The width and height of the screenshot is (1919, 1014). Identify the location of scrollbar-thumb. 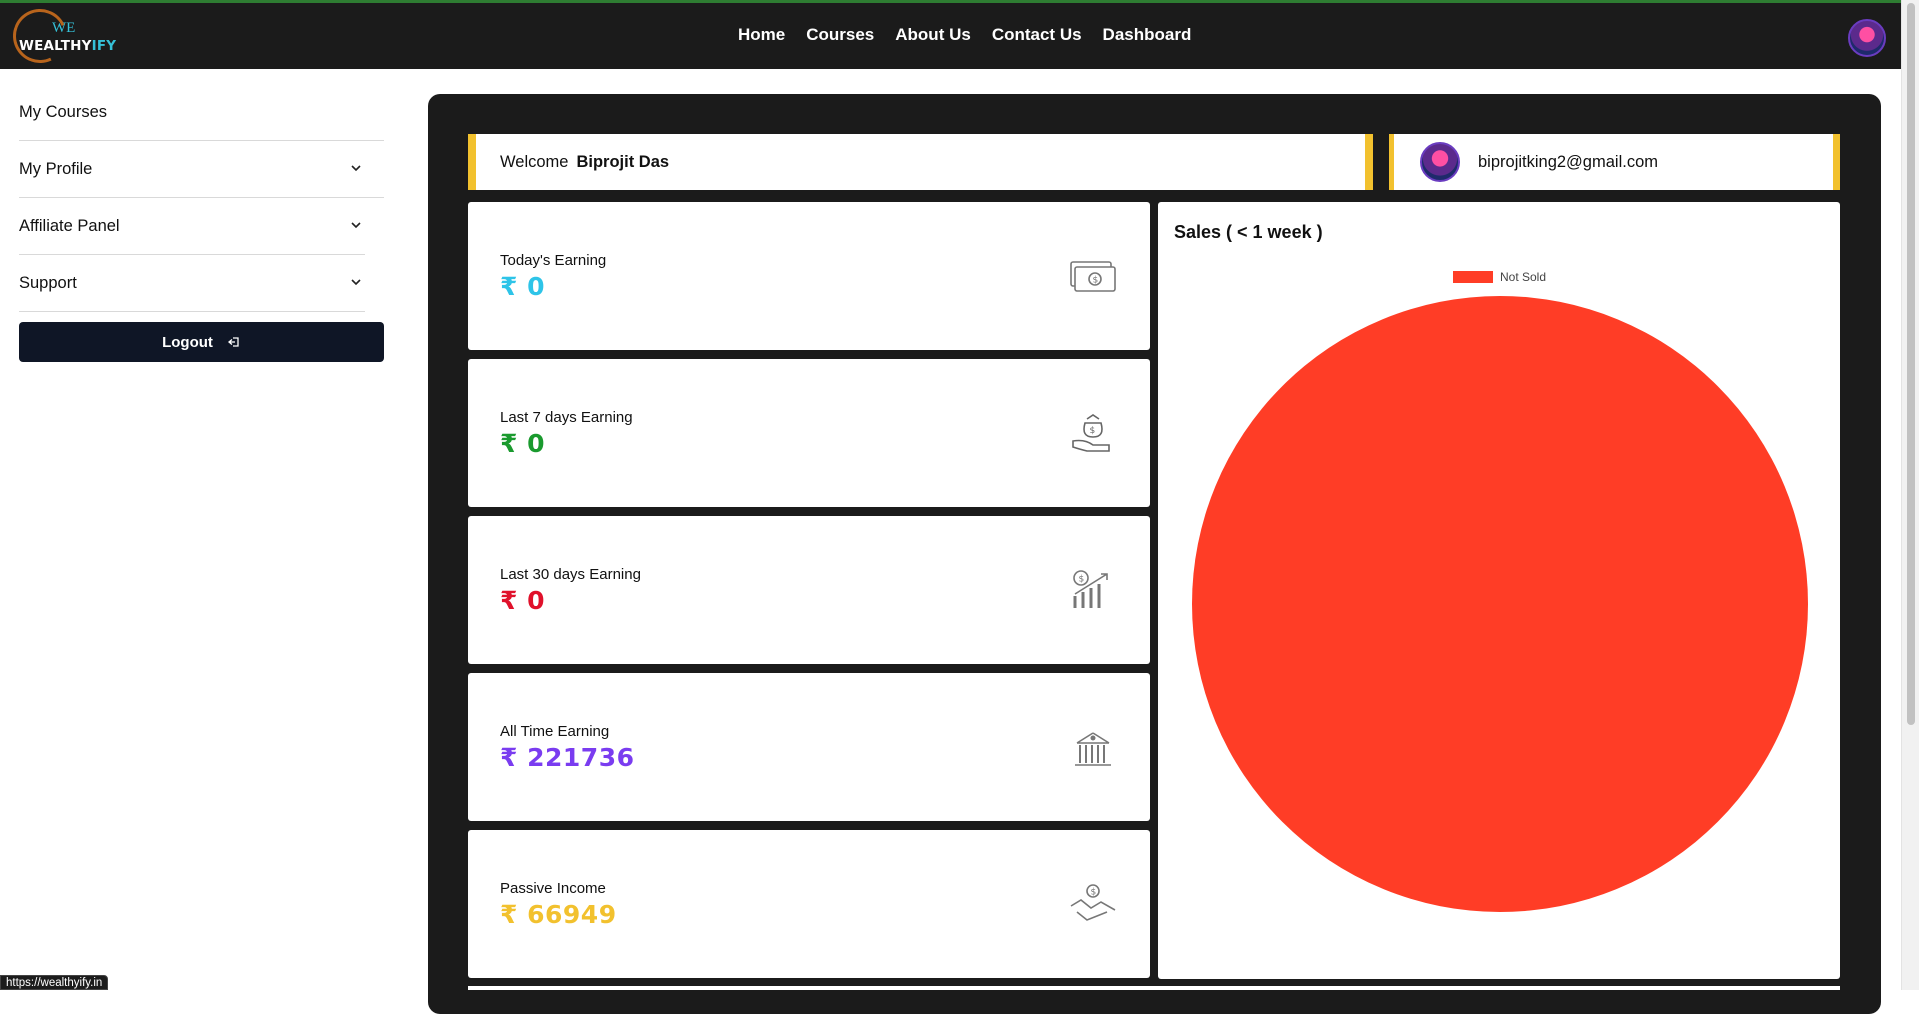
(1911, 364).